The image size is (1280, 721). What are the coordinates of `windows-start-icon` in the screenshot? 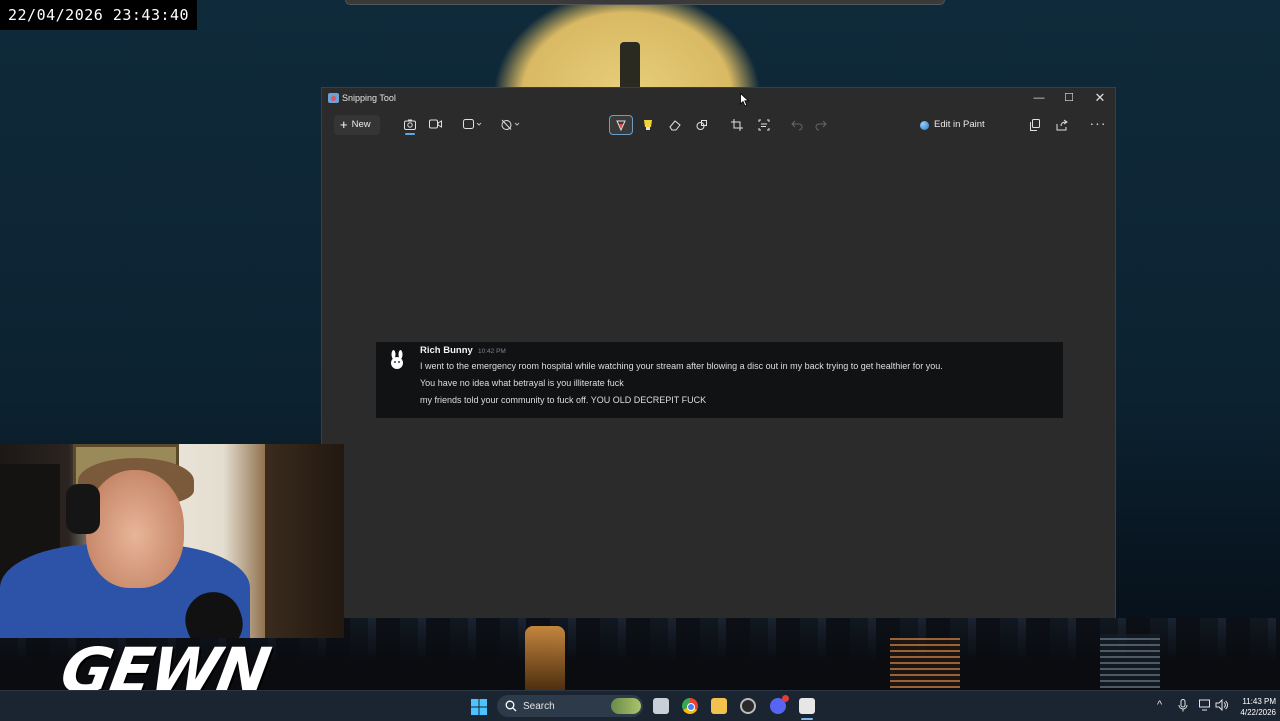 It's located at (479, 707).